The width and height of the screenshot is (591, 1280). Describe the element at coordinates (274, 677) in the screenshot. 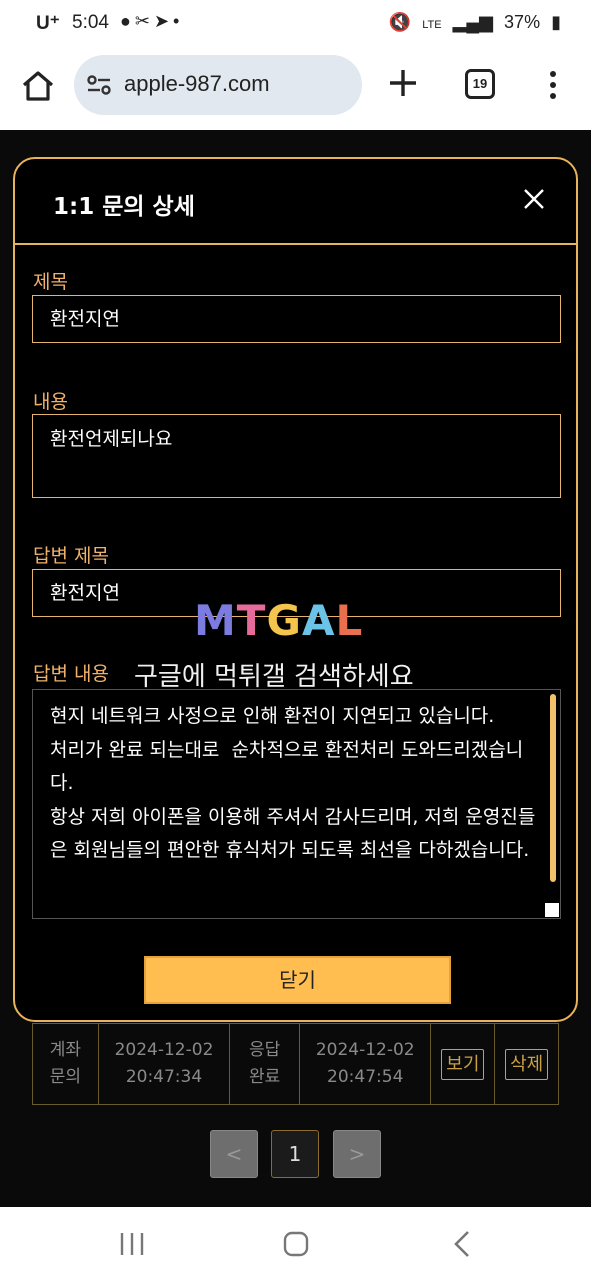

I see `watermark-text: 구글에 먹튀갤 검색하세요` at that location.